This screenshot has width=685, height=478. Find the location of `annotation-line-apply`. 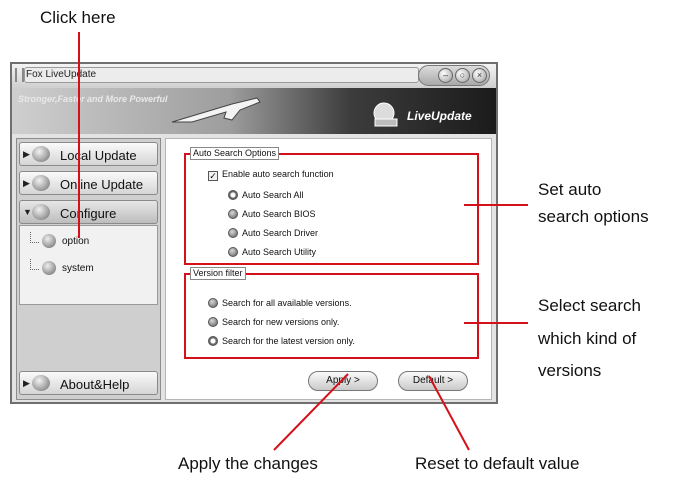

annotation-line-apply is located at coordinates (311, 412).